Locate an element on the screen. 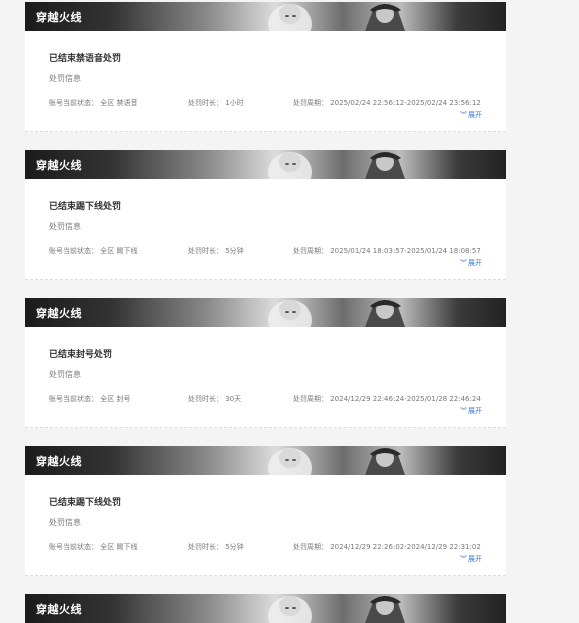 The width and height of the screenshot is (579, 623). account-state-text: 账号当前状态： 全区 封号 is located at coordinates (90, 399).